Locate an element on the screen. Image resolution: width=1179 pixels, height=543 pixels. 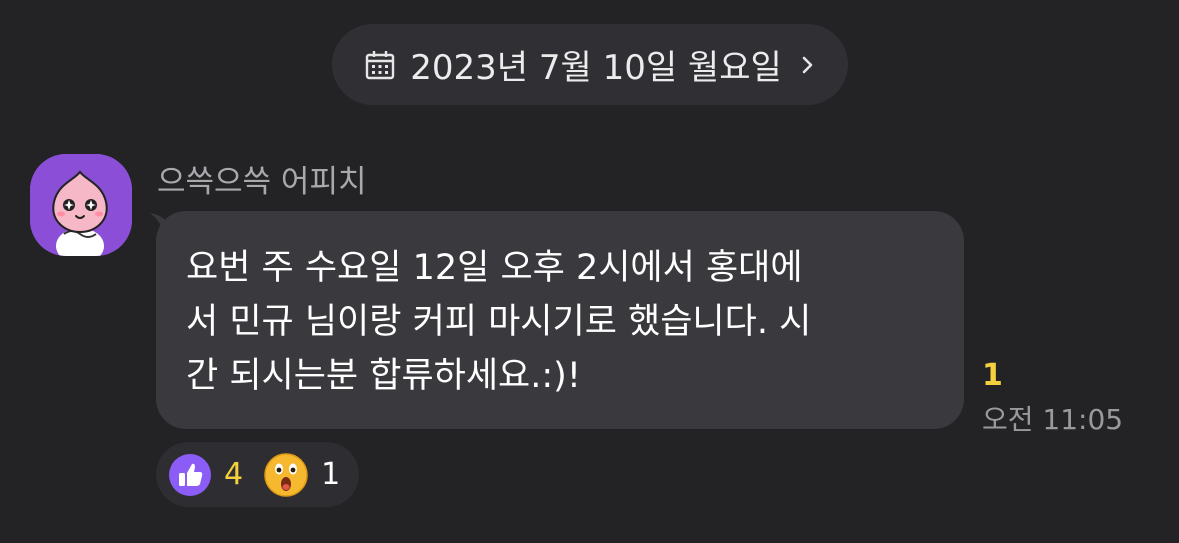
like-count: 4 is located at coordinates (234, 474).